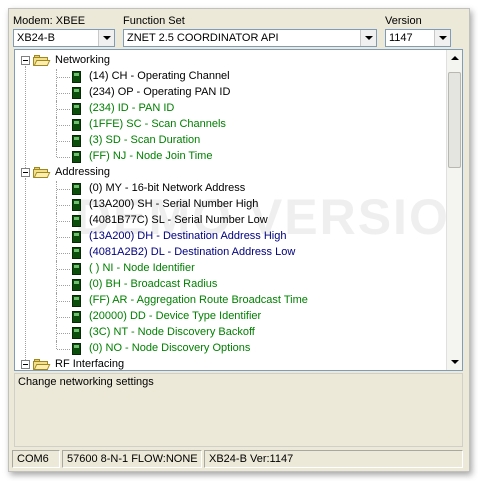 The width and height of the screenshot is (478, 481). Describe the element at coordinates (90, 364) in the screenshot. I see `category-label: RF Interfacing` at that location.